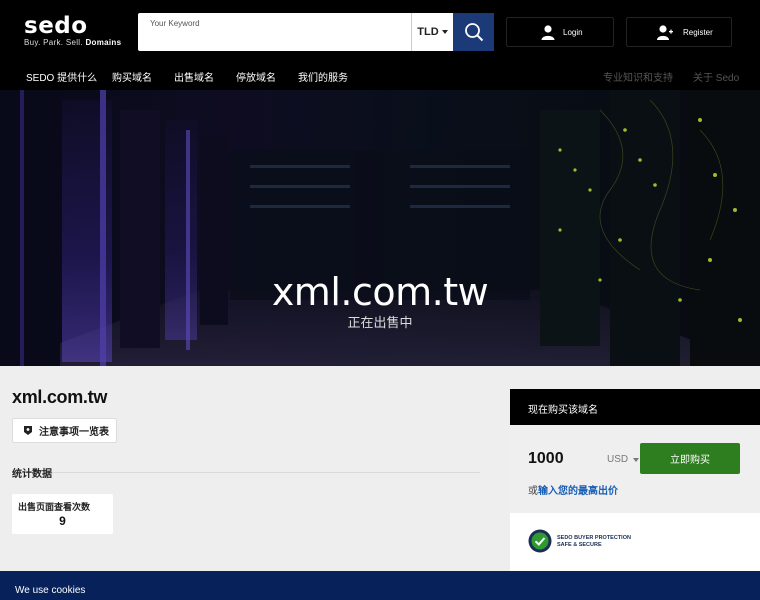 The height and width of the screenshot is (600, 760). Describe the element at coordinates (690, 458) in the screenshot. I see `buy-now-button: 立即购买` at that location.